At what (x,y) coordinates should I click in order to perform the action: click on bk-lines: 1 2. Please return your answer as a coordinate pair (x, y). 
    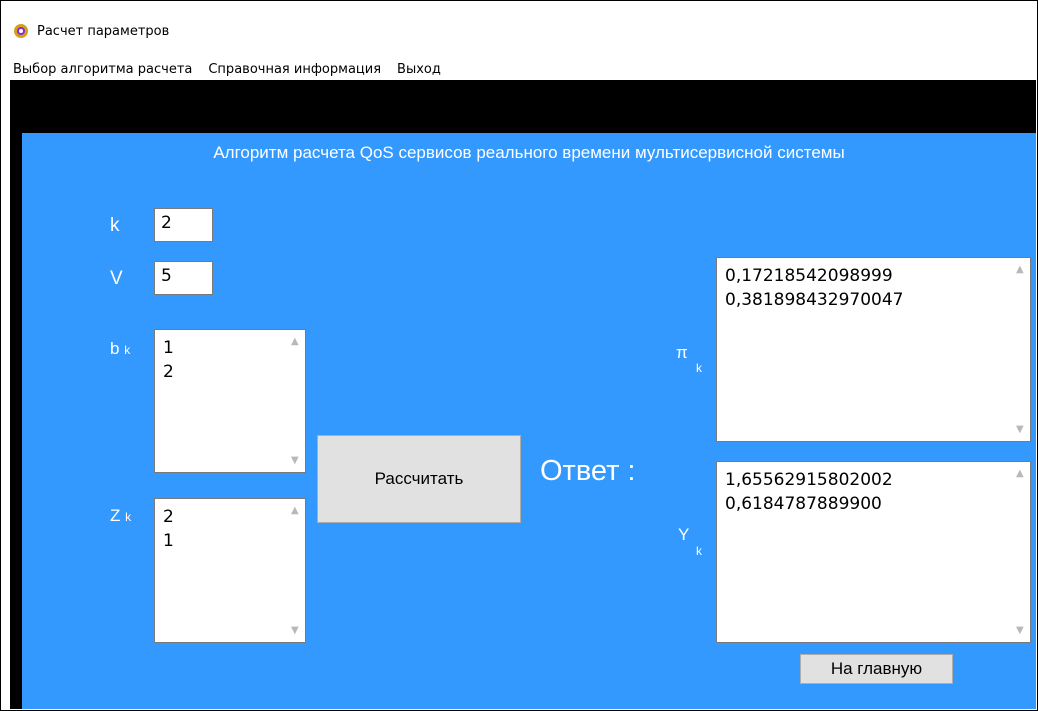
    Looking at the image, I should click on (168, 360).